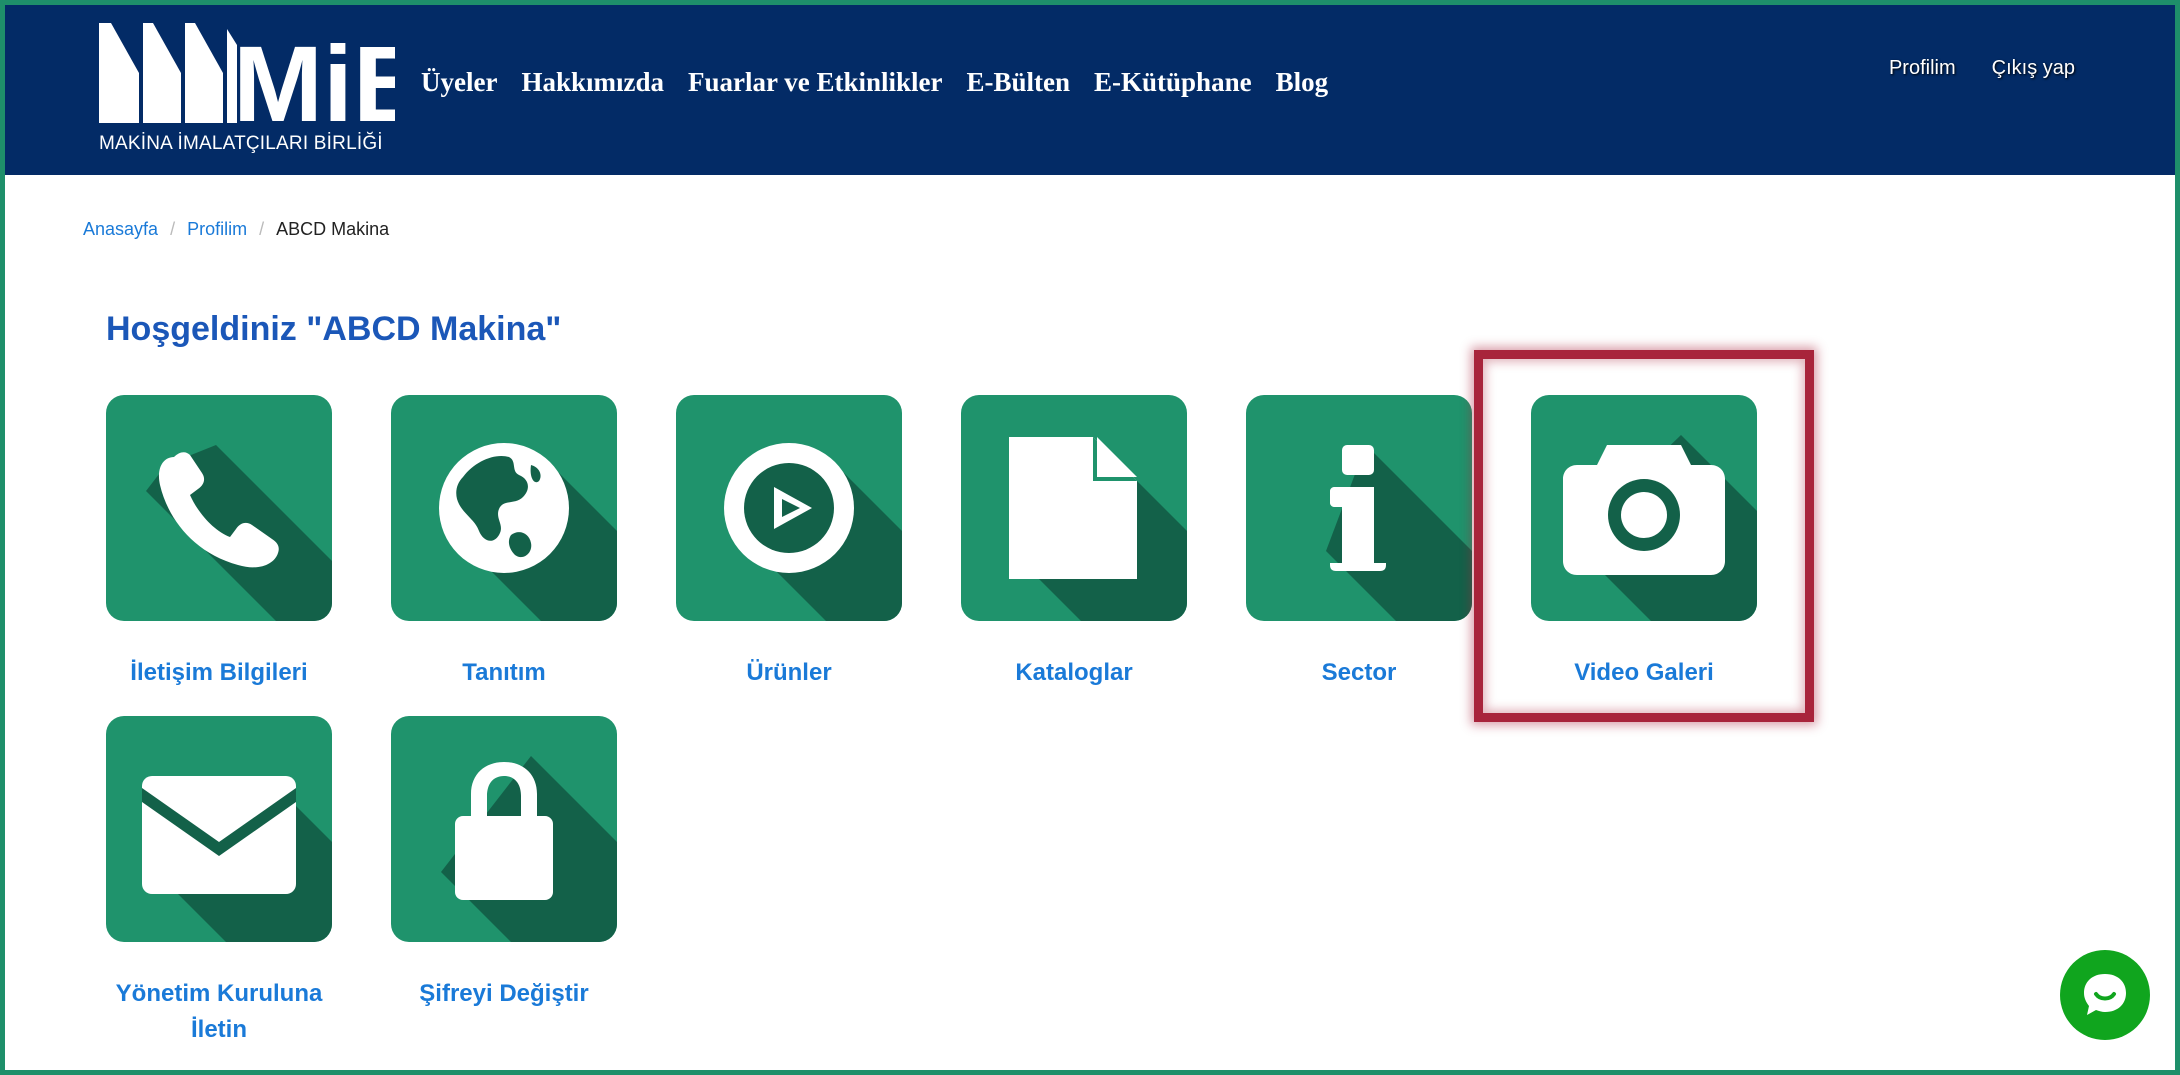 The width and height of the screenshot is (2180, 1075). I want to click on tile-yonetim-kuruluna-iletin: Yönetim Kuruluna İletin, so click(219, 882).